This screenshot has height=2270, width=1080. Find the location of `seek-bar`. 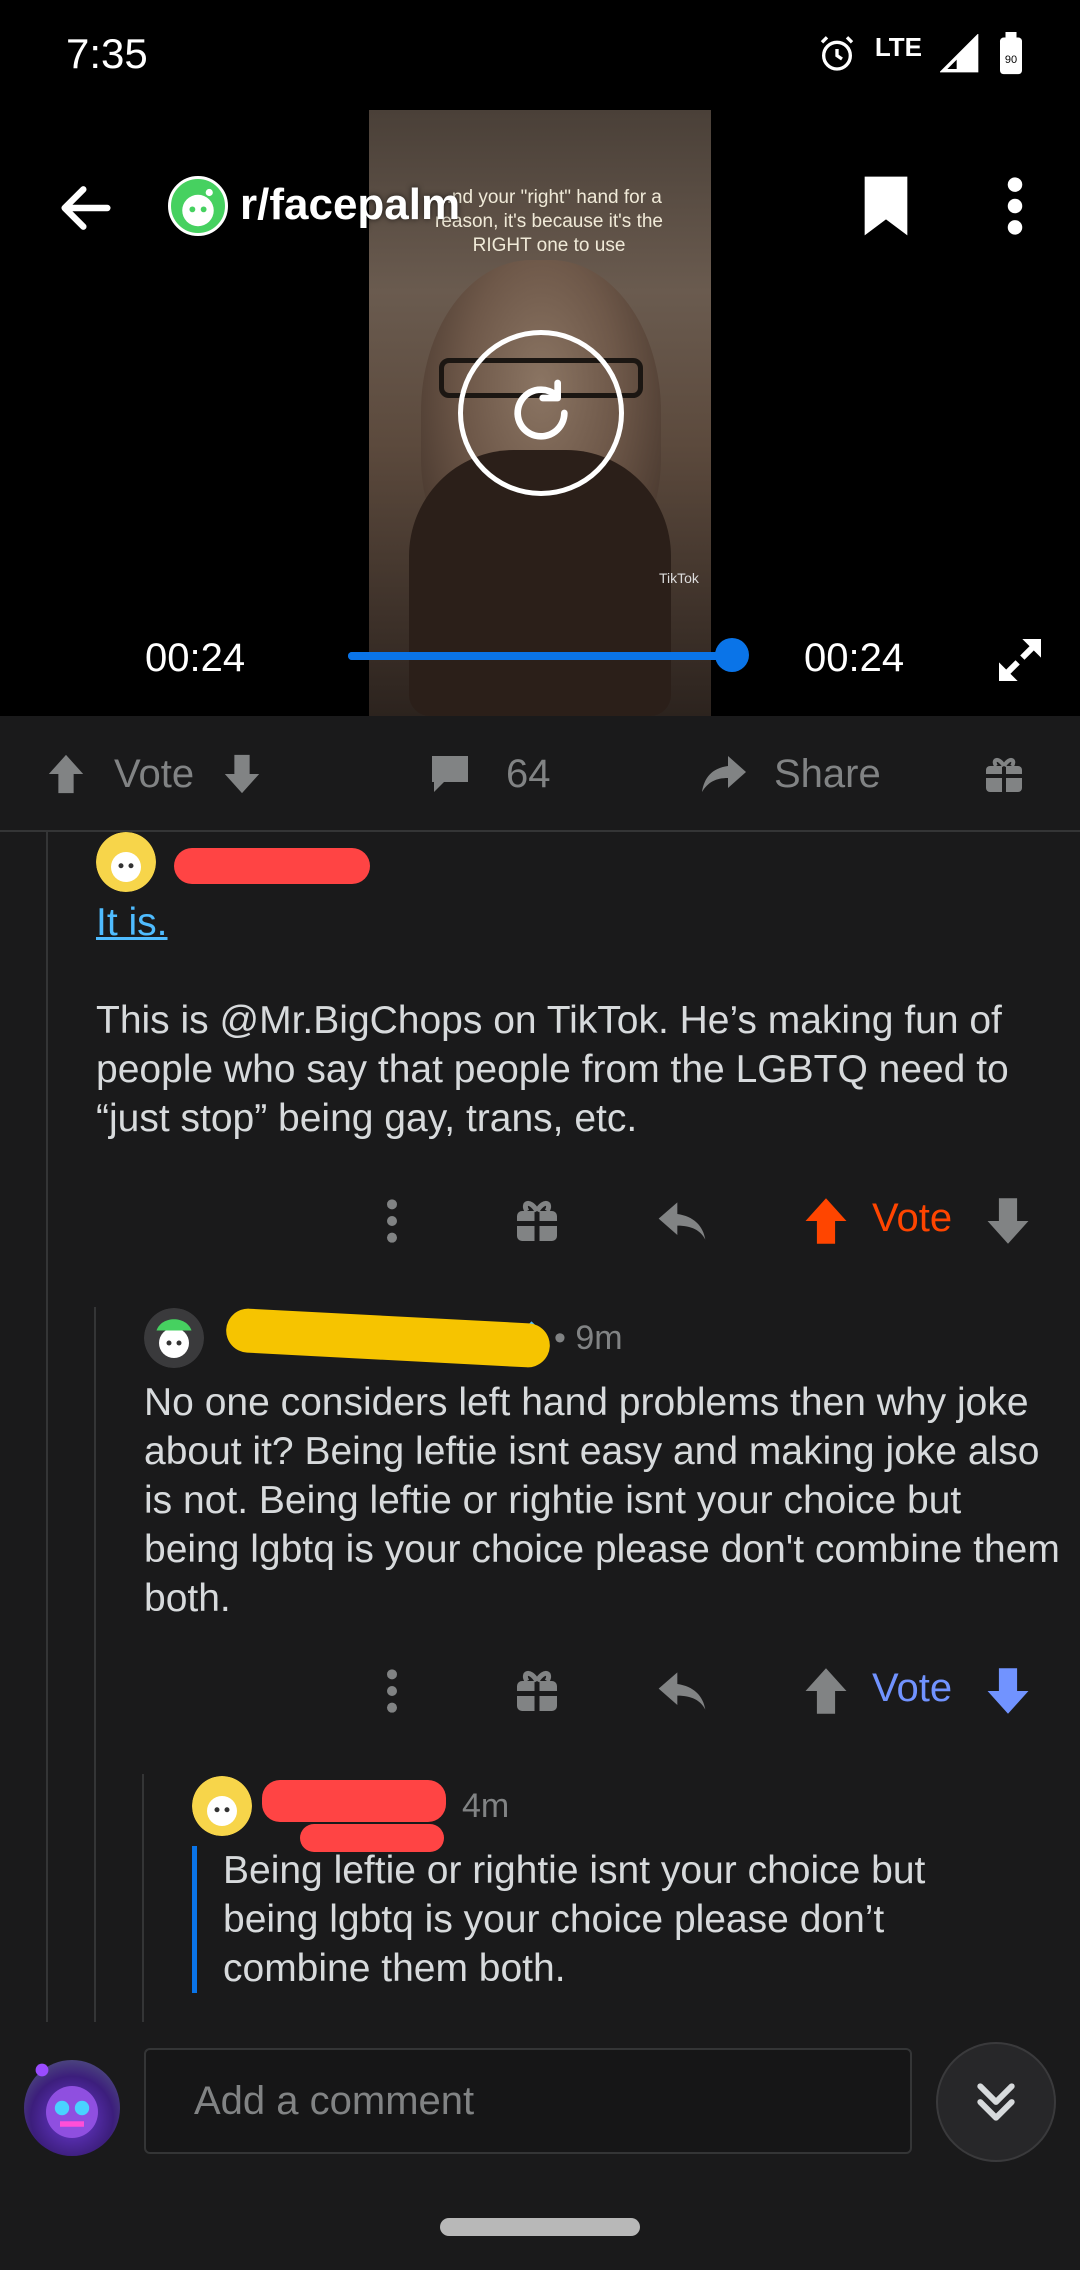

seek-bar is located at coordinates (540, 656).